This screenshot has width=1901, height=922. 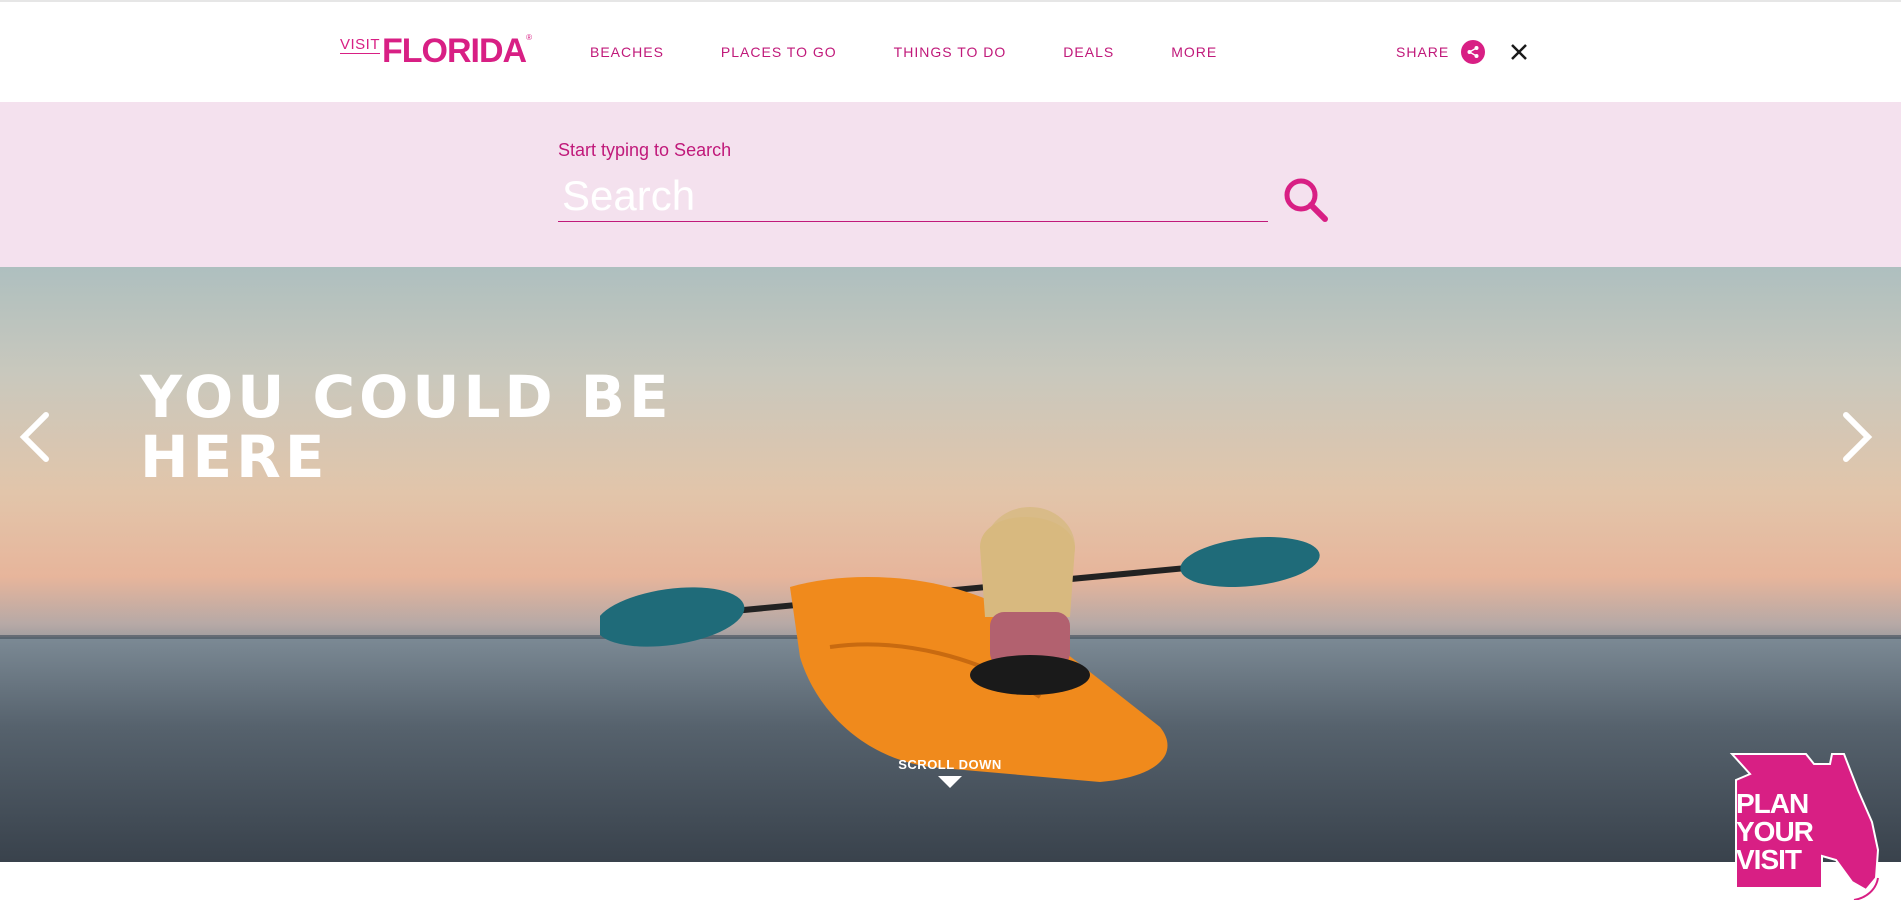 I want to click on scroll-down-button: SCROLL DOWN, so click(x=950, y=772).